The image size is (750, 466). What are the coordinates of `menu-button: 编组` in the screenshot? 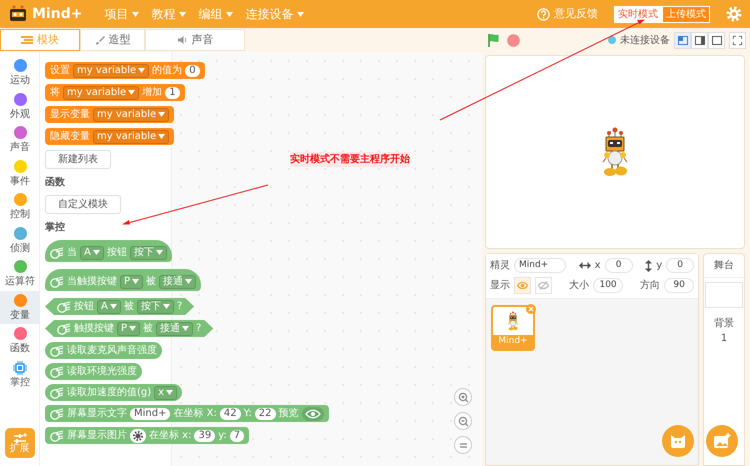 It's located at (216, 14).